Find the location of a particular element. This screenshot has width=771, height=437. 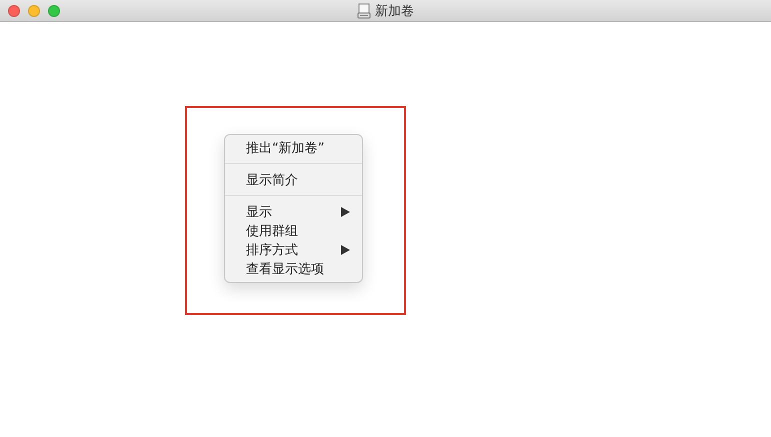

menu-item: 查看显示选项 is located at coordinates (293, 268).